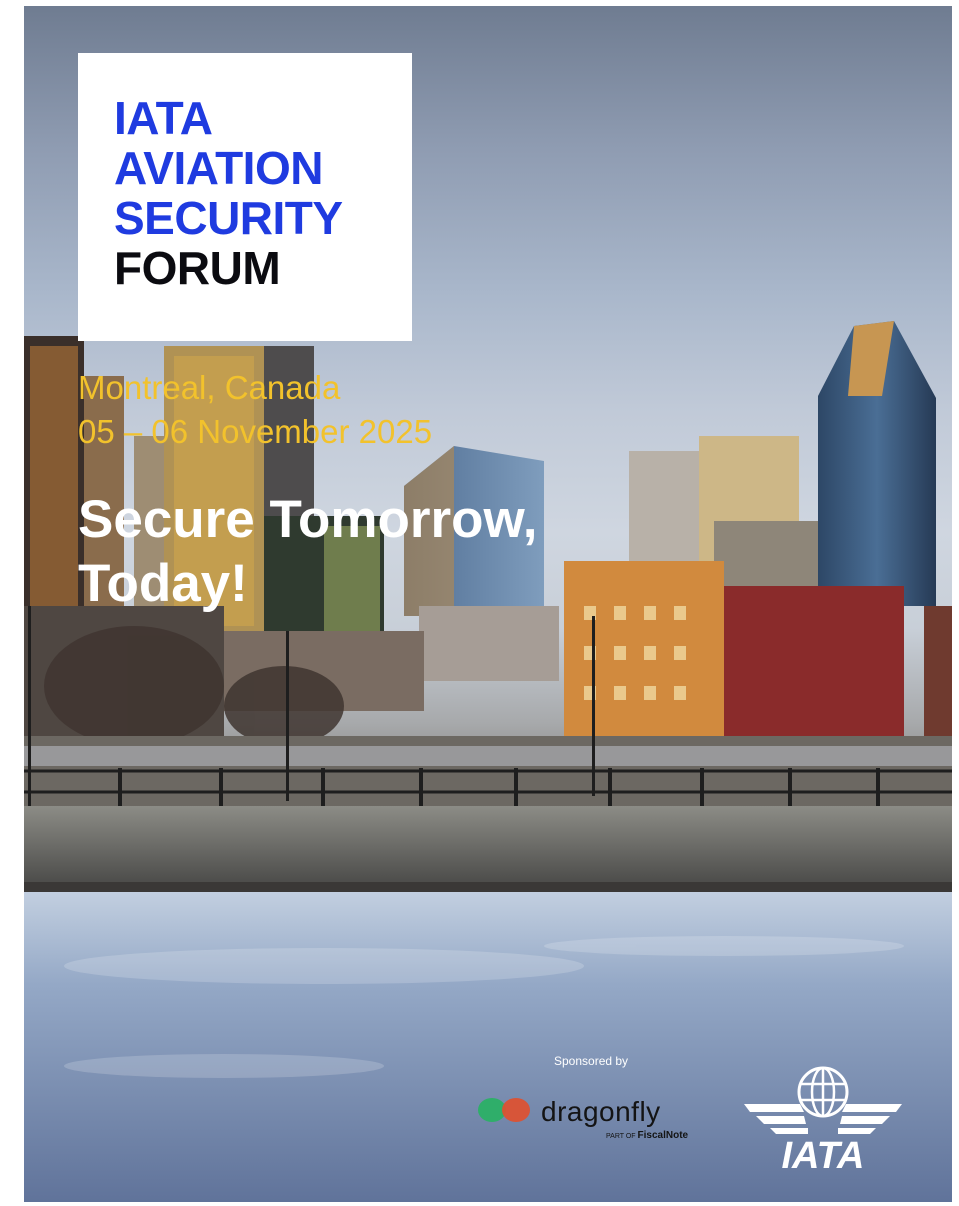  What do you see at coordinates (621, 1136) in the screenshot?
I see `dragonfly-sub-prefix: PART OF` at bounding box center [621, 1136].